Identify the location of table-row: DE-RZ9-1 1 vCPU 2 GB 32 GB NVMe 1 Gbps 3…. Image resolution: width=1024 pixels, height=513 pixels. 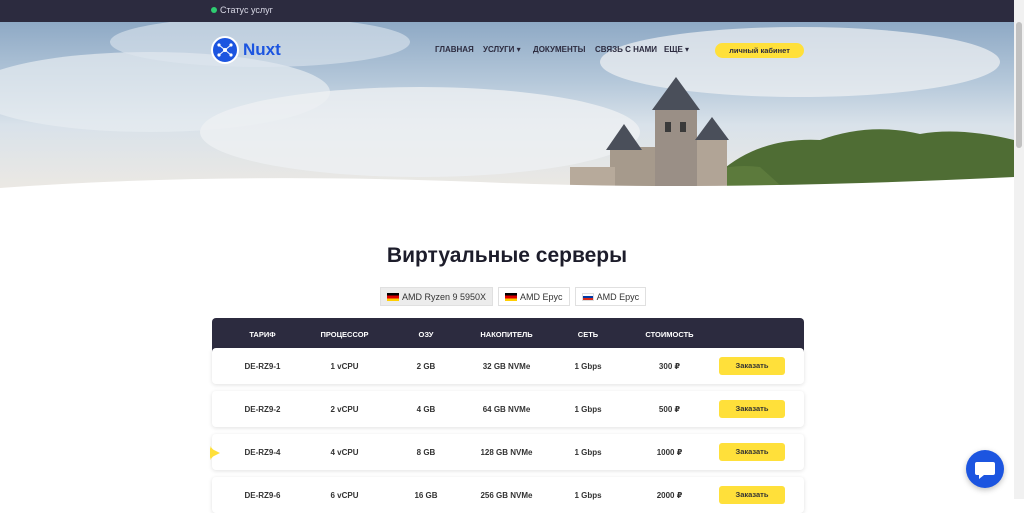
(508, 366).